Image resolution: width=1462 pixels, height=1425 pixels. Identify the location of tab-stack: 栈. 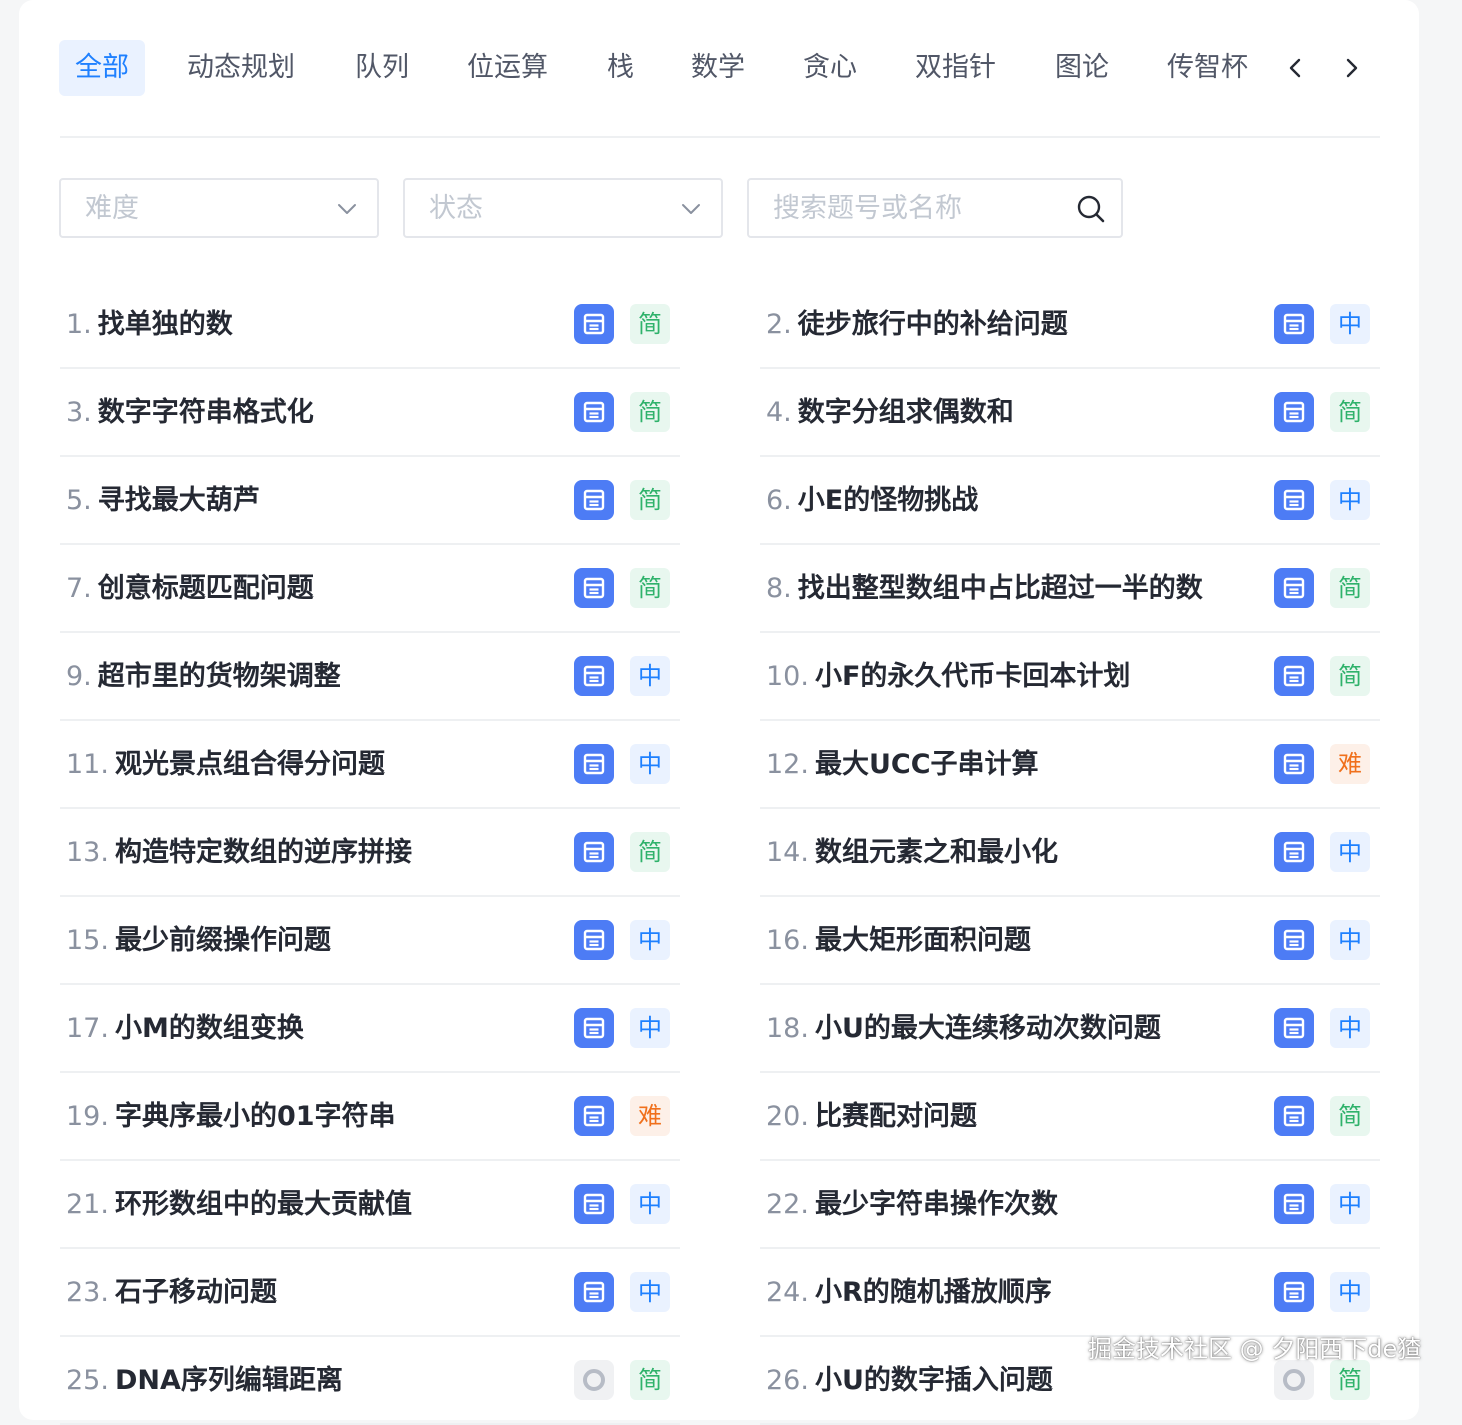
(620, 68).